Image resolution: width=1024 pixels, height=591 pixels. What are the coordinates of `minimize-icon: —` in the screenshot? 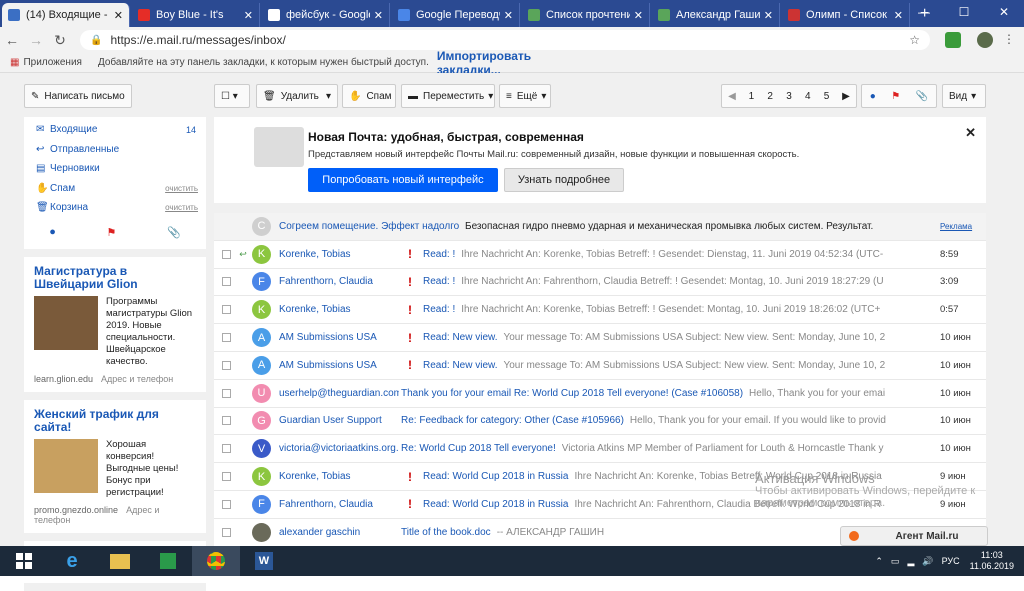 It's located at (924, 12).